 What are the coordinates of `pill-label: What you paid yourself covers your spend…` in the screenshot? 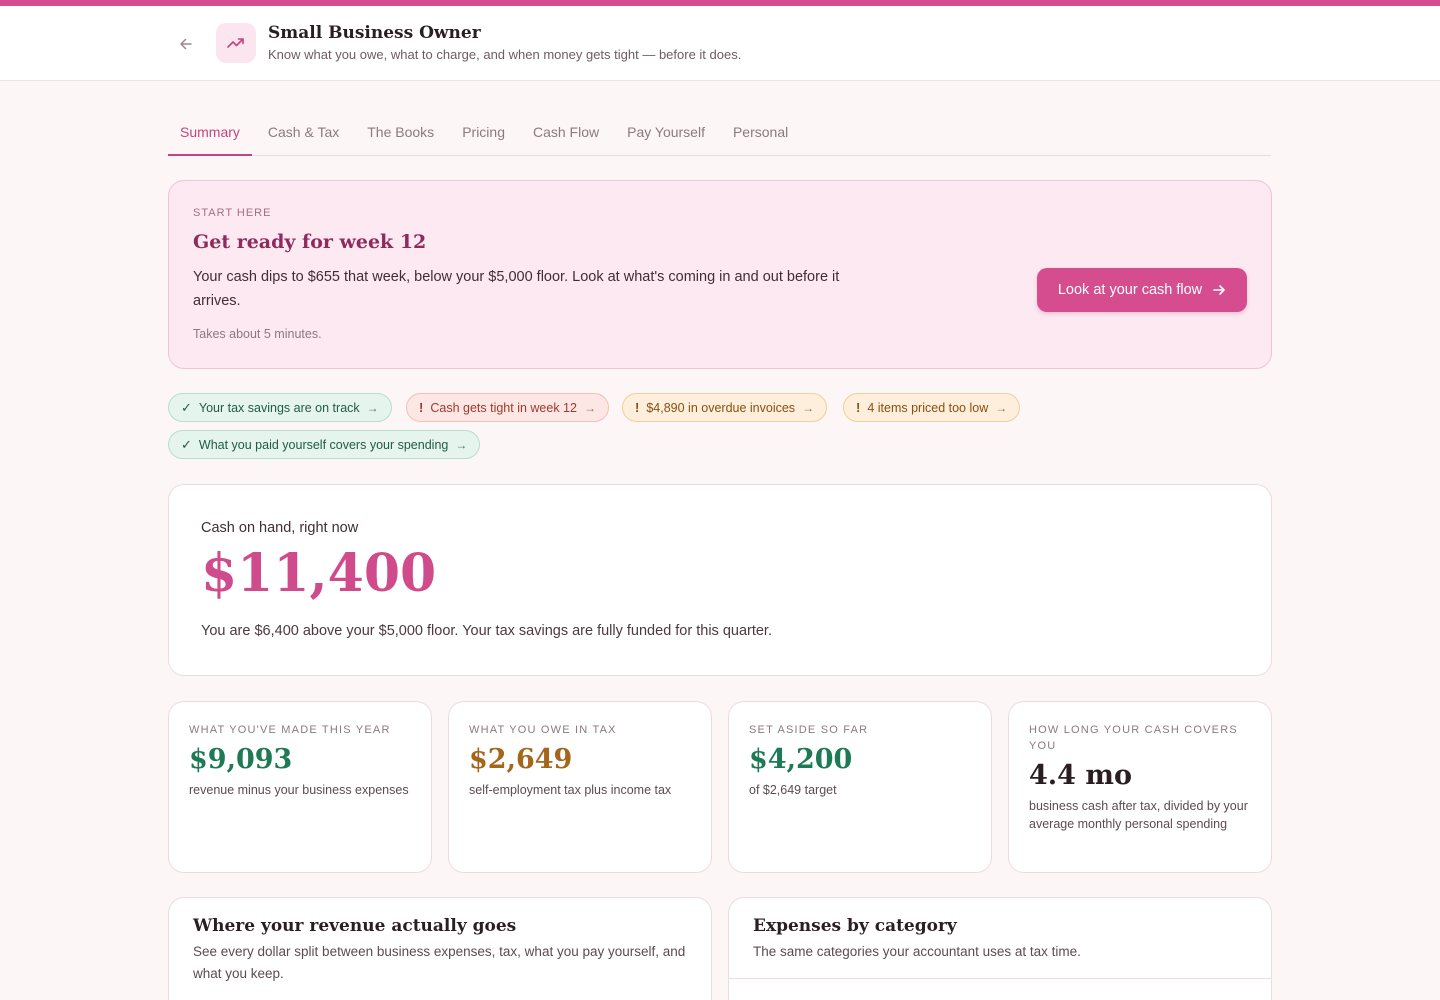 It's located at (323, 444).